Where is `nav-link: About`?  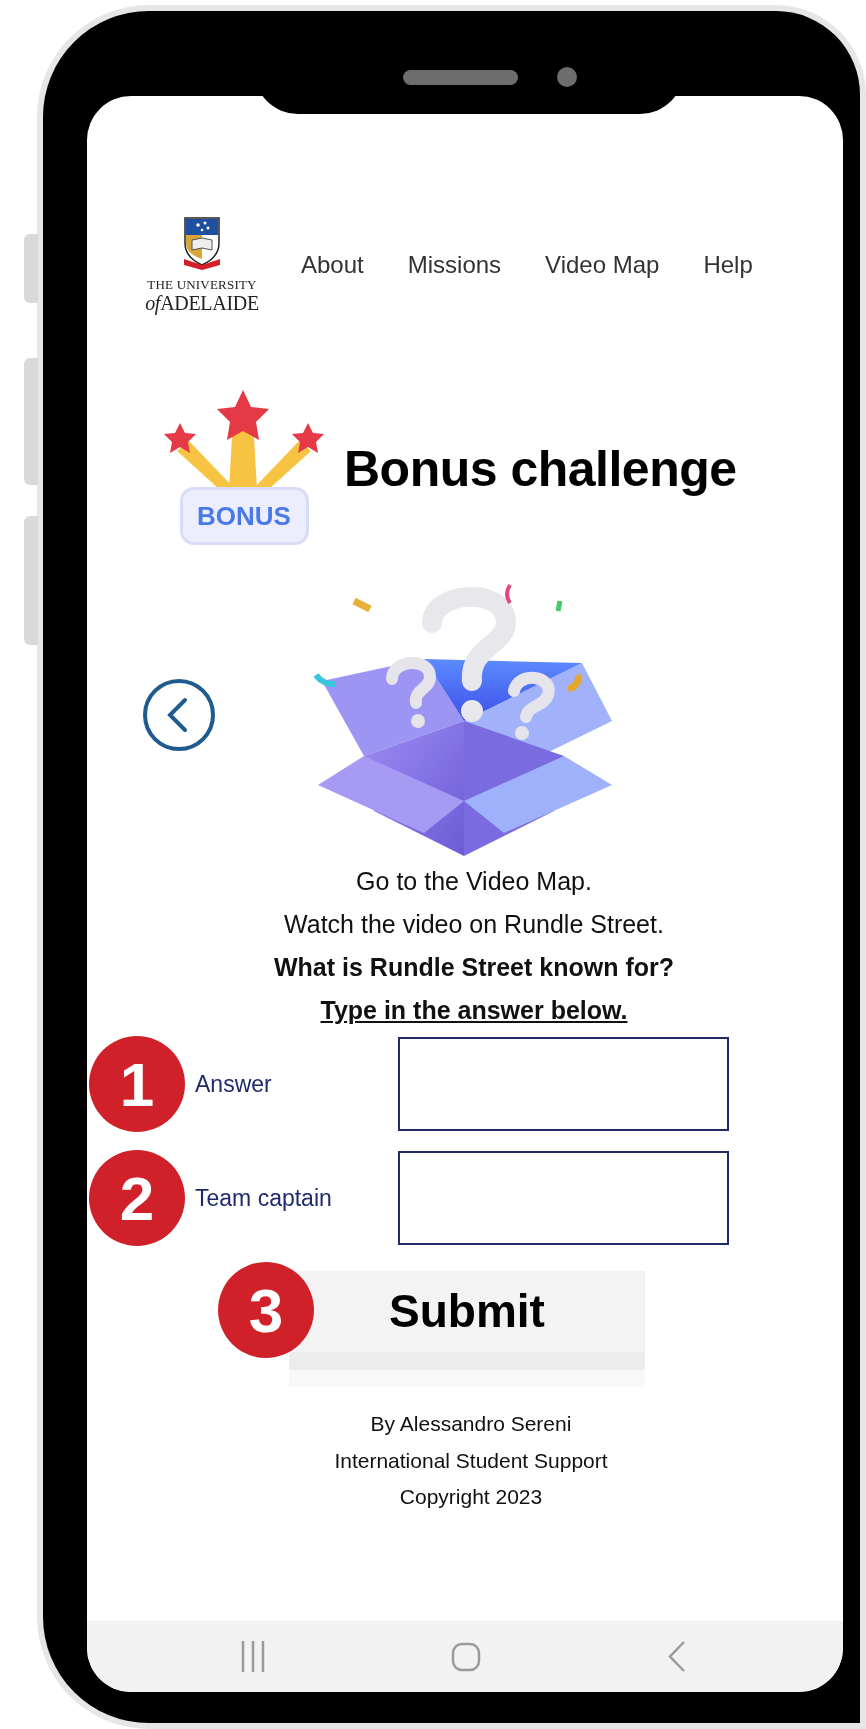 nav-link: About is located at coordinates (332, 264).